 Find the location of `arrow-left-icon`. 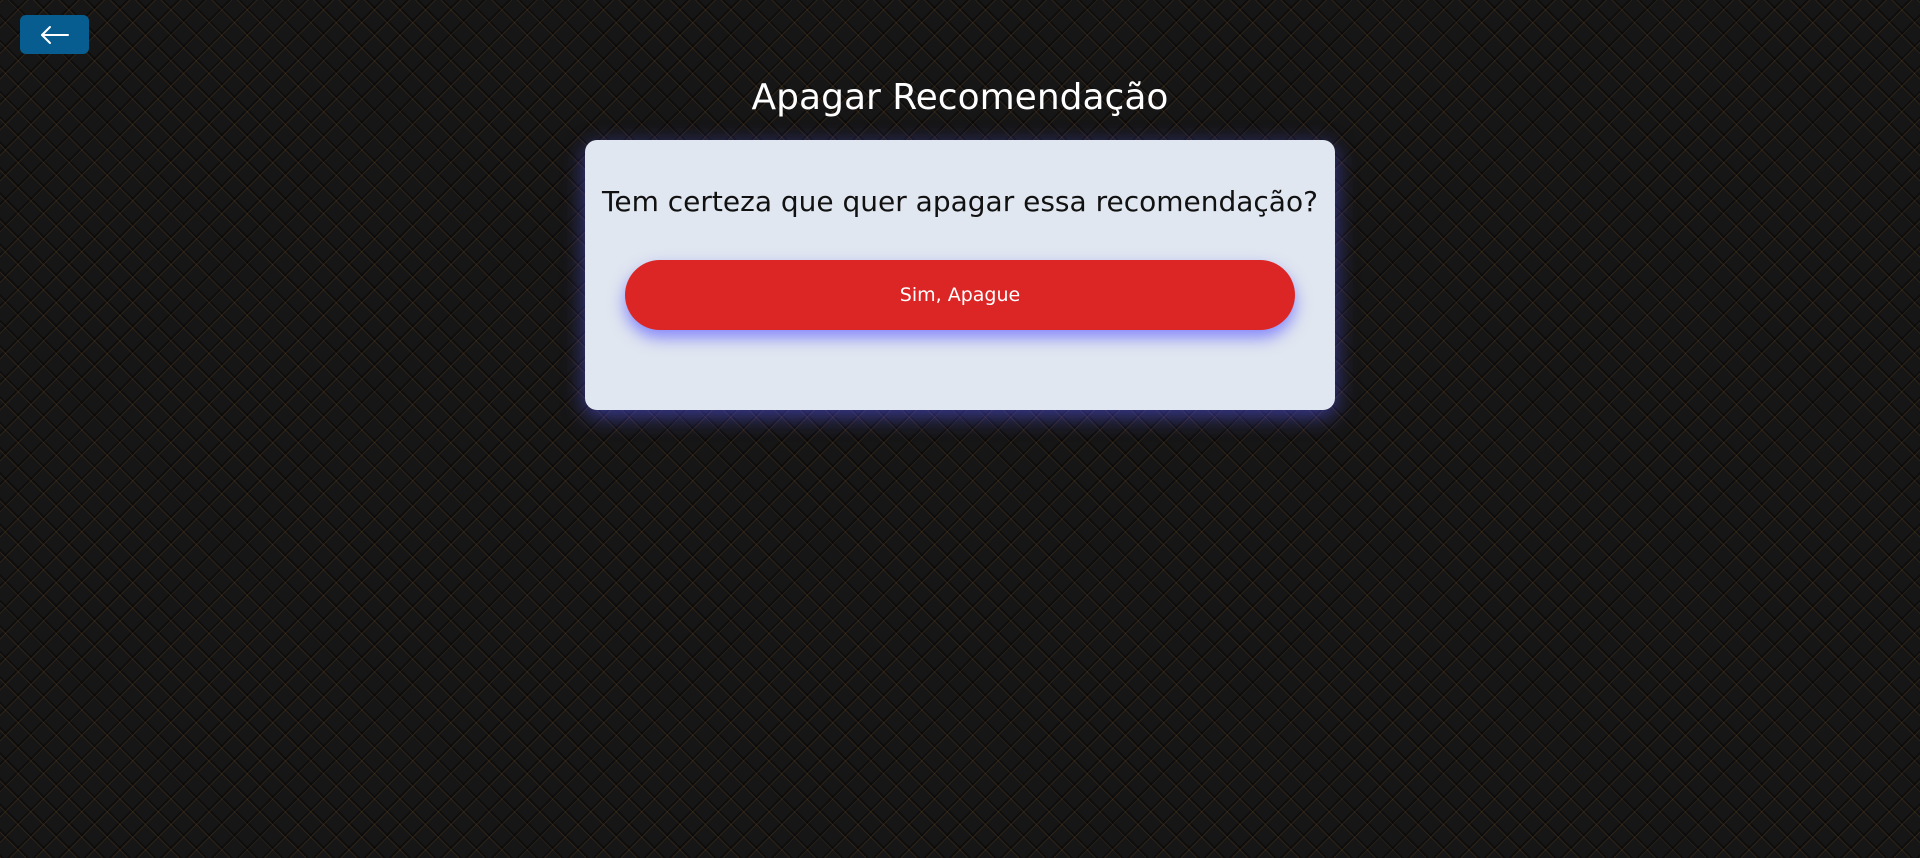

arrow-left-icon is located at coordinates (55, 35).